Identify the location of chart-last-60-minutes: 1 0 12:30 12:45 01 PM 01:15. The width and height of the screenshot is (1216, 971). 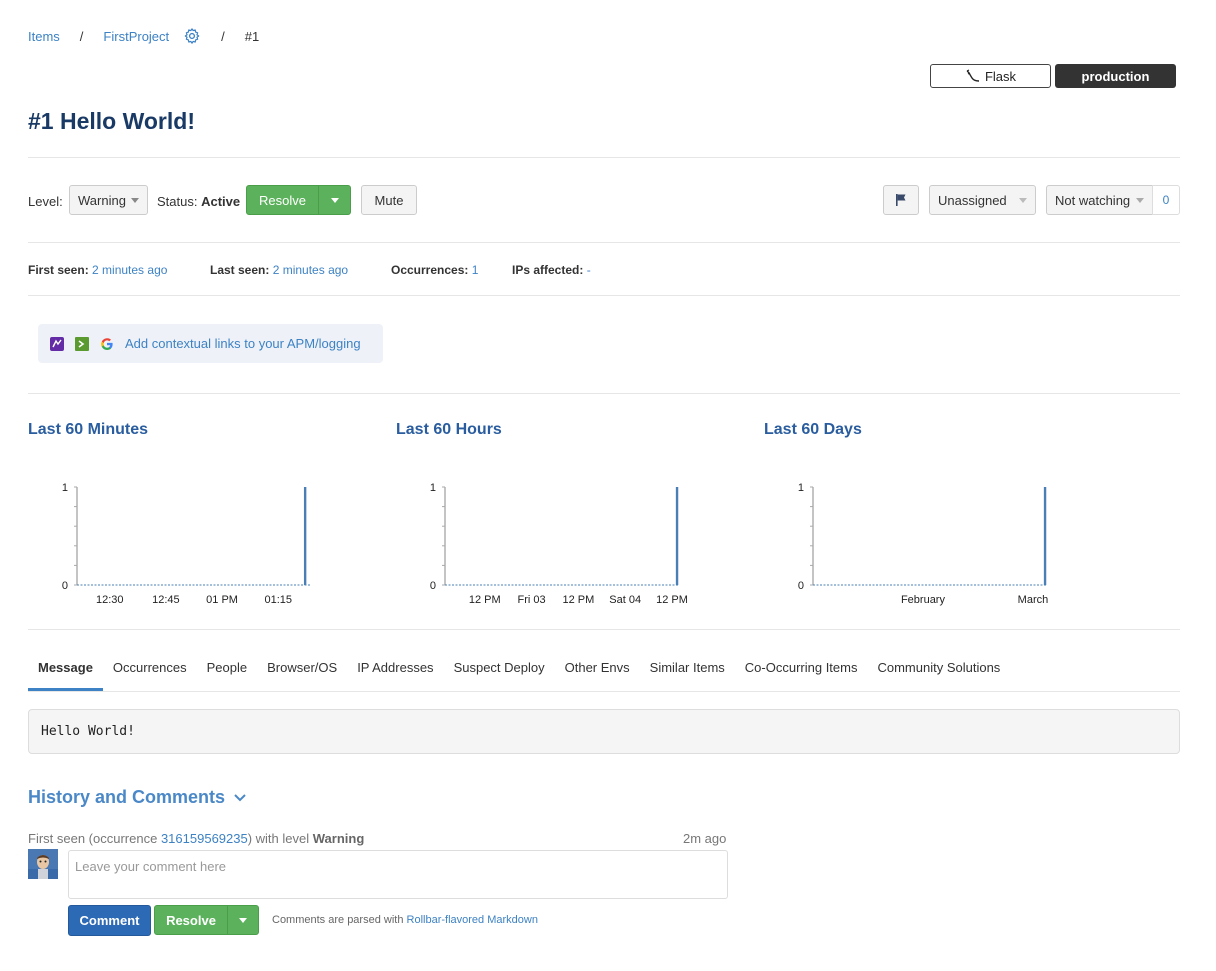
(186, 544).